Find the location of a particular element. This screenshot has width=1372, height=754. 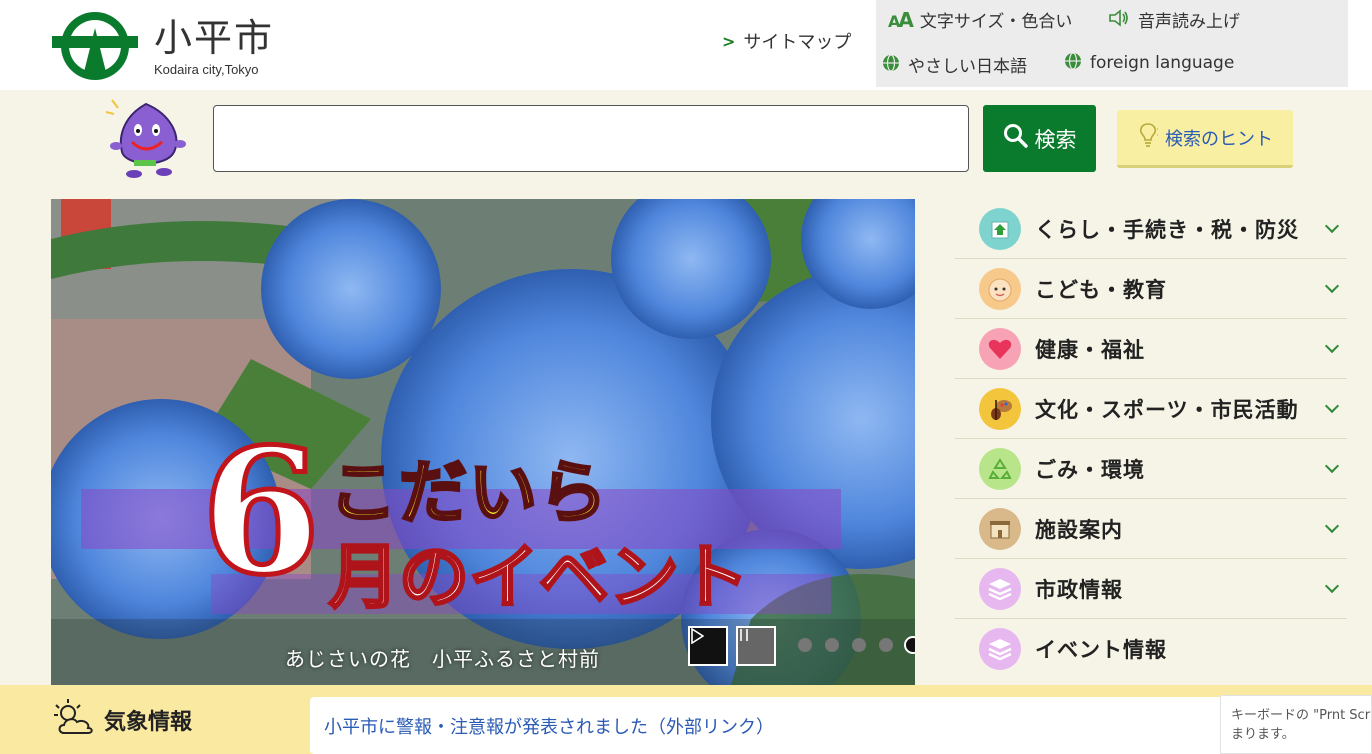

search-hint-button: 検索のヒント is located at coordinates (1205, 139).